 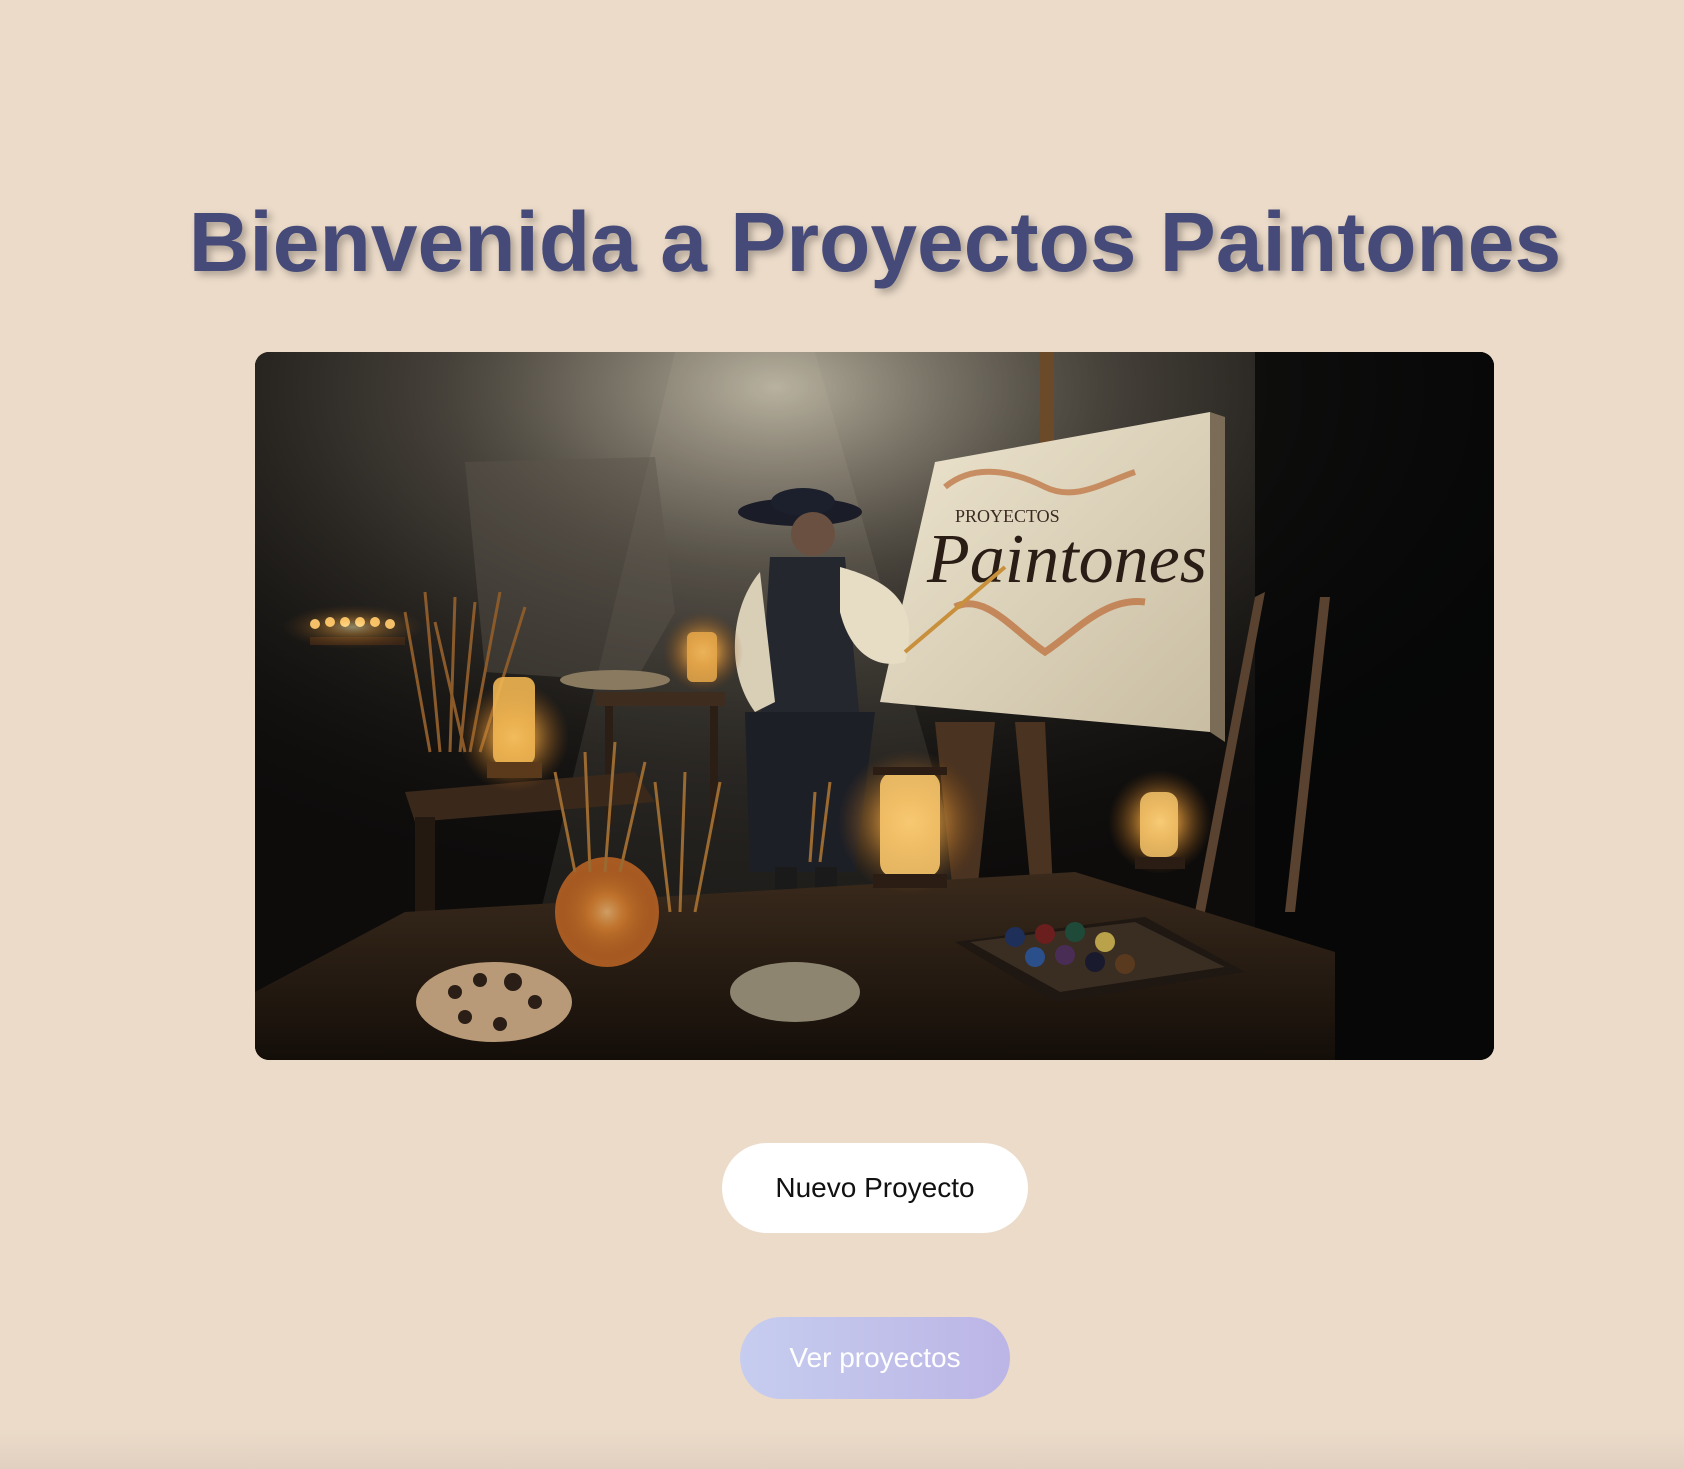 What do you see at coordinates (842, 1449) in the screenshot?
I see `bottom-fade` at bounding box center [842, 1449].